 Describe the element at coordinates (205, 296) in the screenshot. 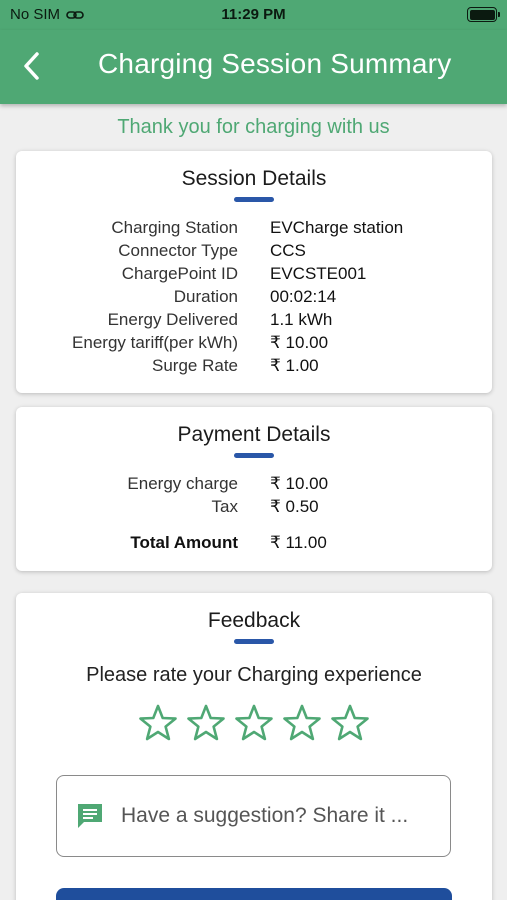

I see `detail-label: Duration` at that location.